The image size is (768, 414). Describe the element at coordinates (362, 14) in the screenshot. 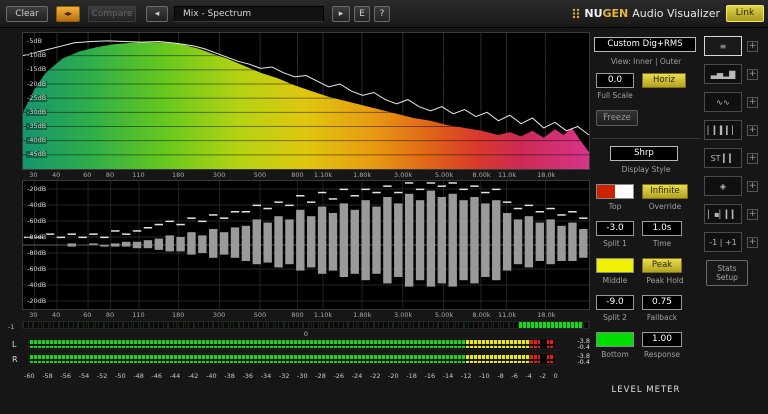

I see `edit-button: E` at that location.